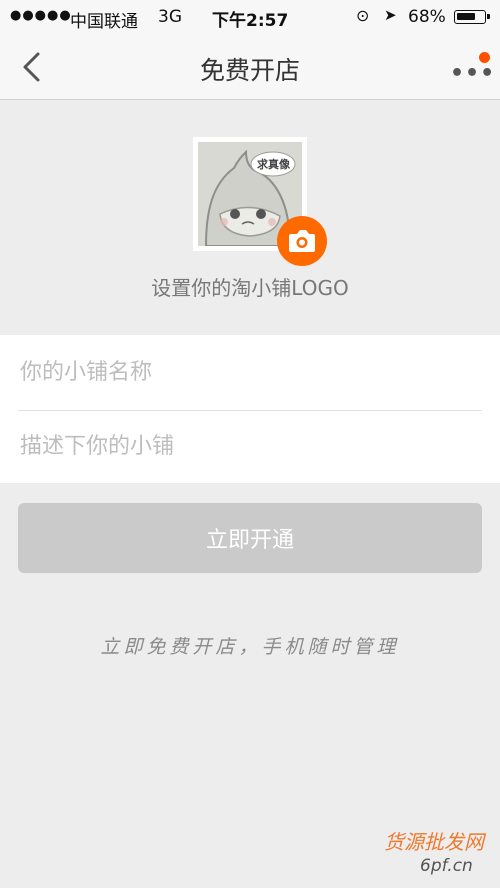 The height and width of the screenshot is (888, 500). I want to click on rotation-lock-icon: ⊙, so click(363, 15).